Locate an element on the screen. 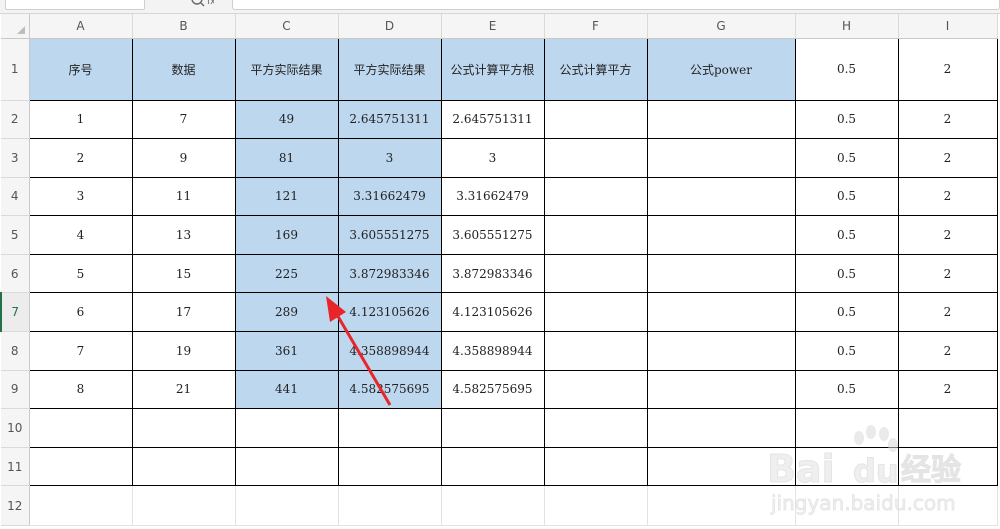  cell-g11 is located at coordinates (721, 466).